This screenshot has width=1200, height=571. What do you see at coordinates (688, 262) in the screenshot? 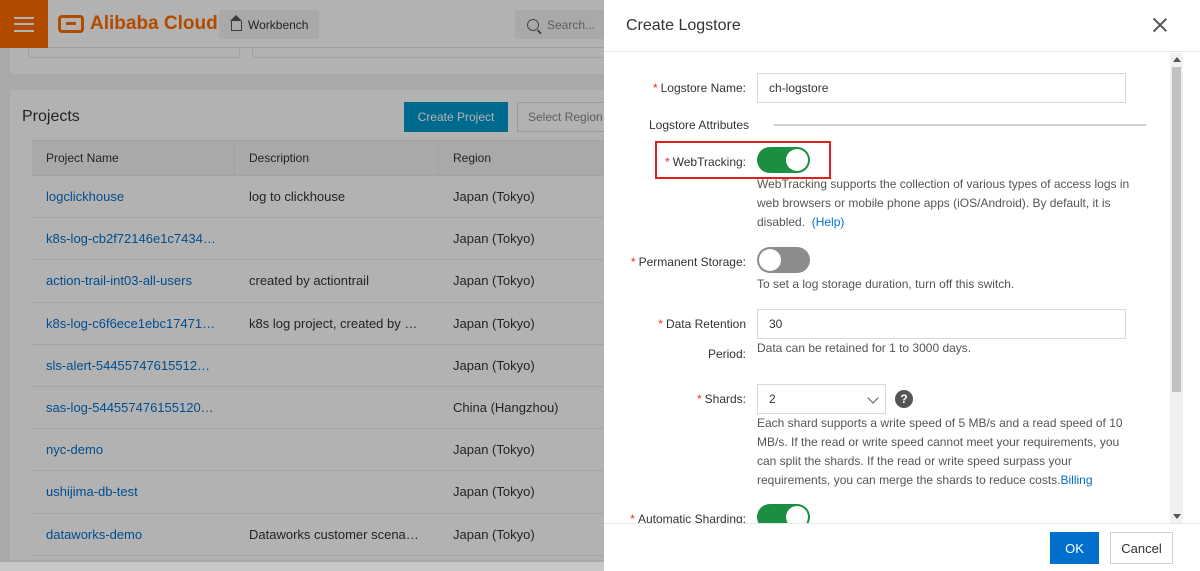
I see `permanent-storage-label: * Permanent Storage:` at bounding box center [688, 262].